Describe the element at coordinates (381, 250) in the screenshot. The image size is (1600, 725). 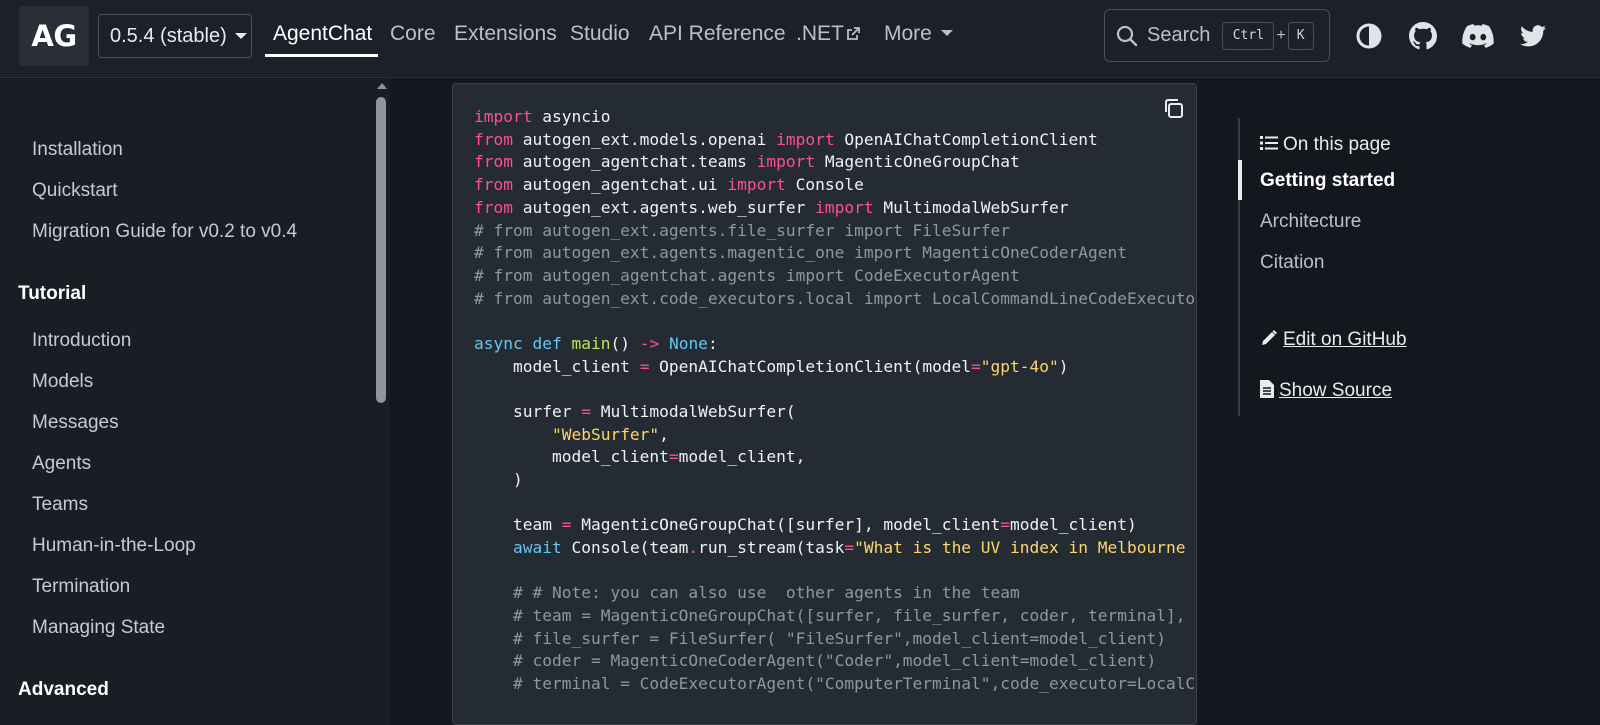
I see `sidebar-scrollbar-thumb` at that location.